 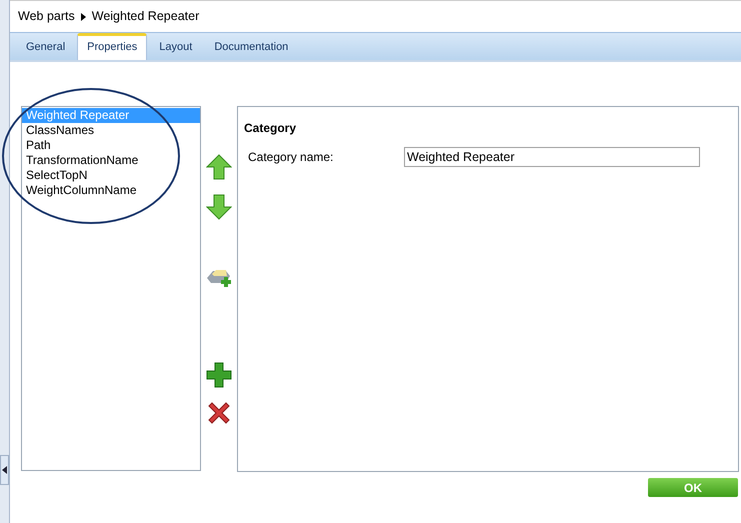 I want to click on category-name-field: Weighted Repeater, so click(x=552, y=157).